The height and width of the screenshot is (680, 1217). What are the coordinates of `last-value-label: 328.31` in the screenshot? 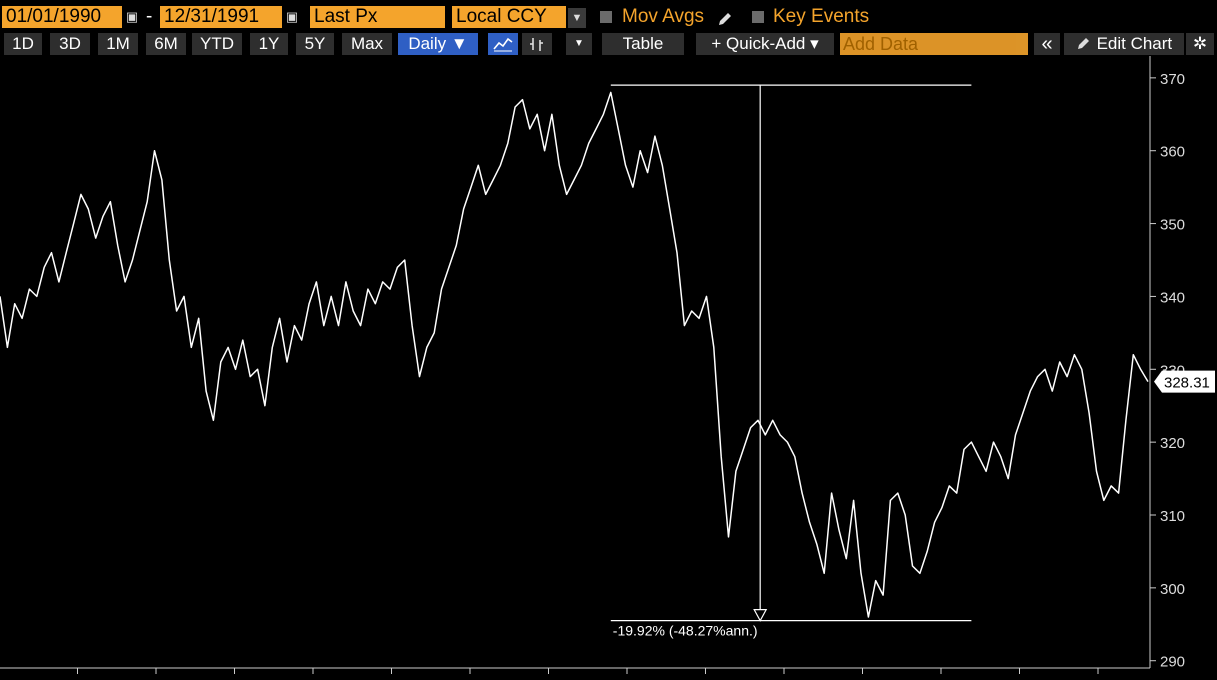 It's located at (1187, 383).